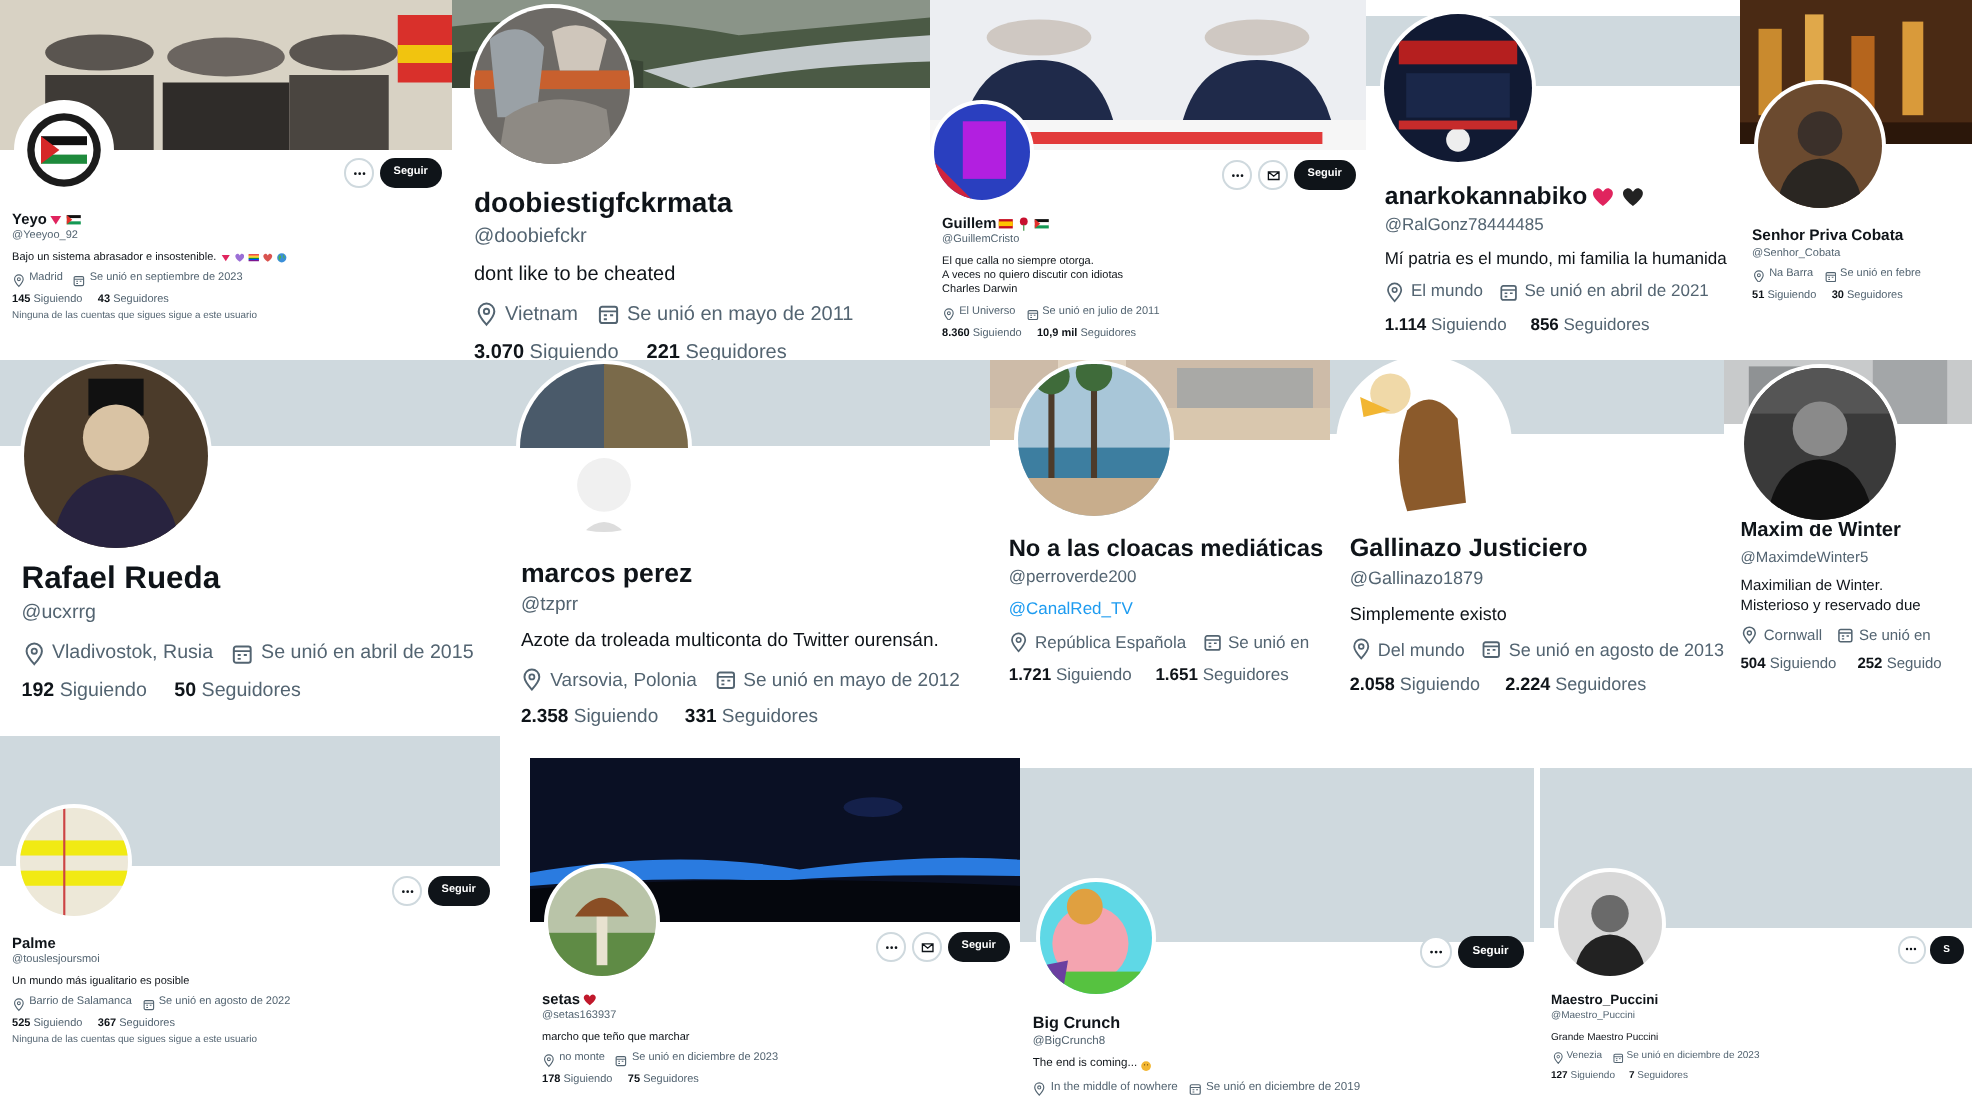  I want to click on following-count: 1.114 Siguiendo, so click(1445, 325).